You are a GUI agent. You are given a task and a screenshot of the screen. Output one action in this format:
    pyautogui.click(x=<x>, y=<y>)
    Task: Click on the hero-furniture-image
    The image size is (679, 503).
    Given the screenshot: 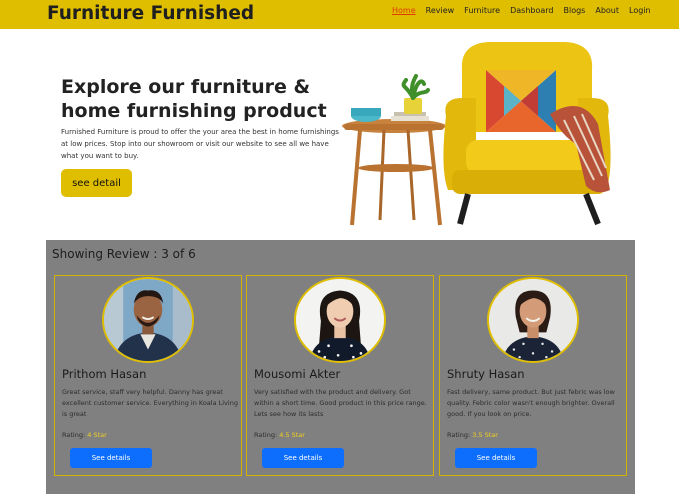 What is the action you would take?
    pyautogui.click(x=476, y=134)
    